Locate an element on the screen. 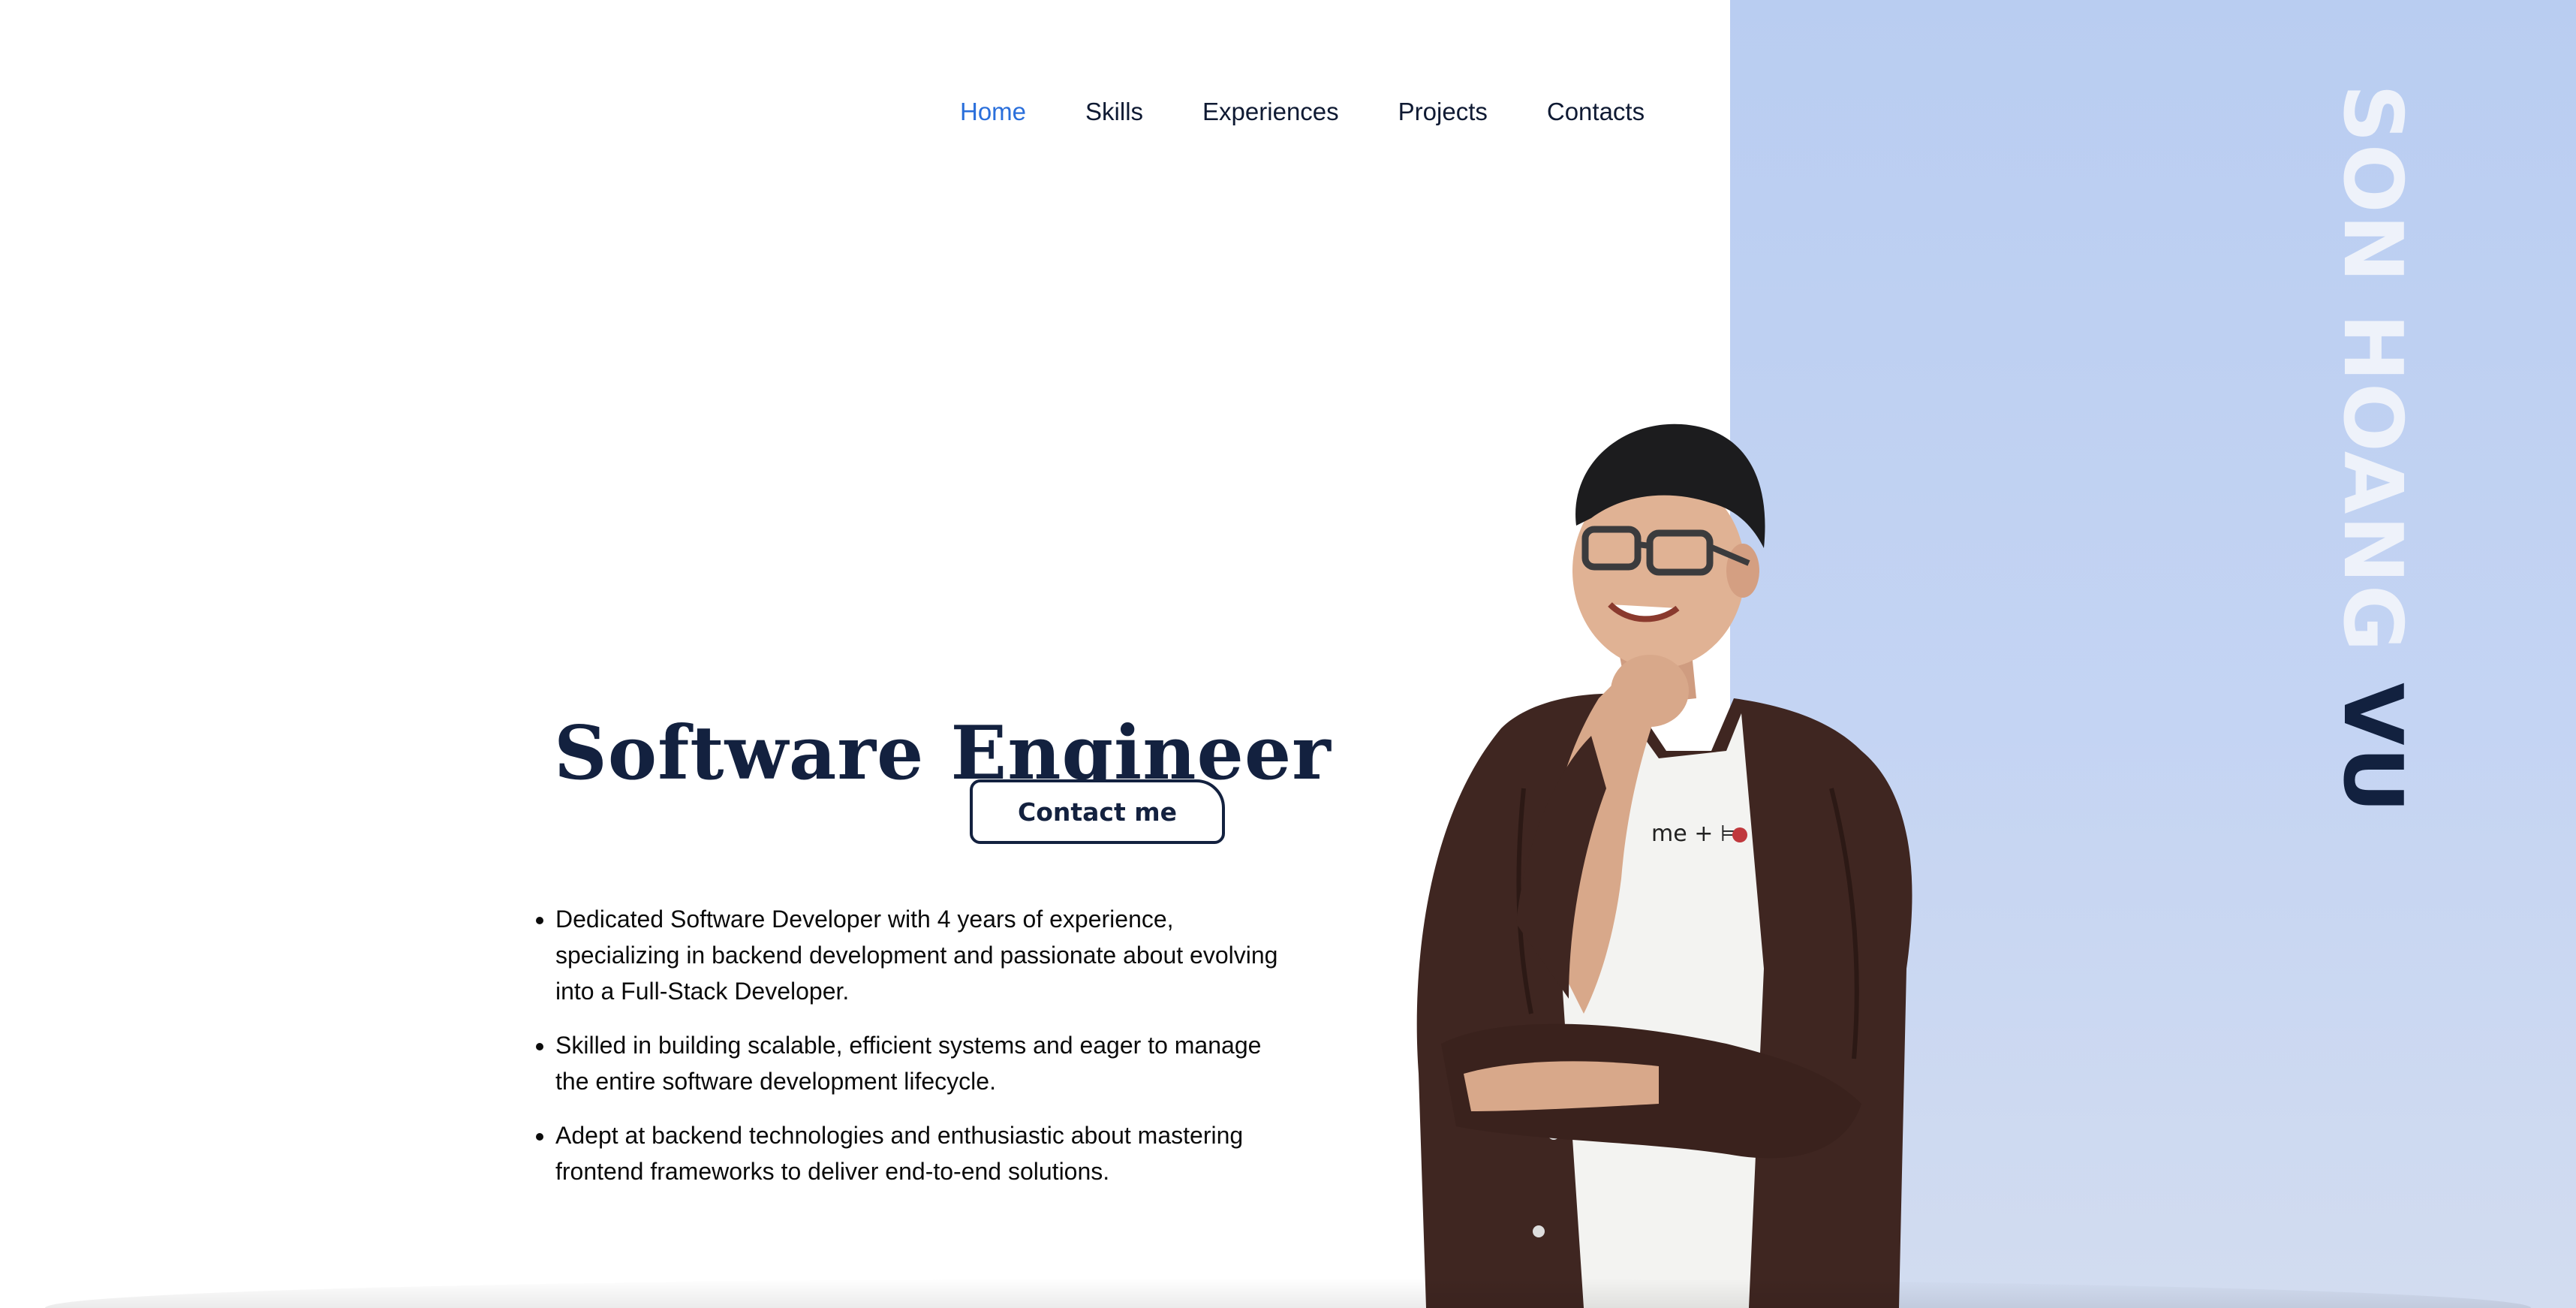 This screenshot has height=1308, width=2576. nav-item-projects: Projects is located at coordinates (1443, 112).